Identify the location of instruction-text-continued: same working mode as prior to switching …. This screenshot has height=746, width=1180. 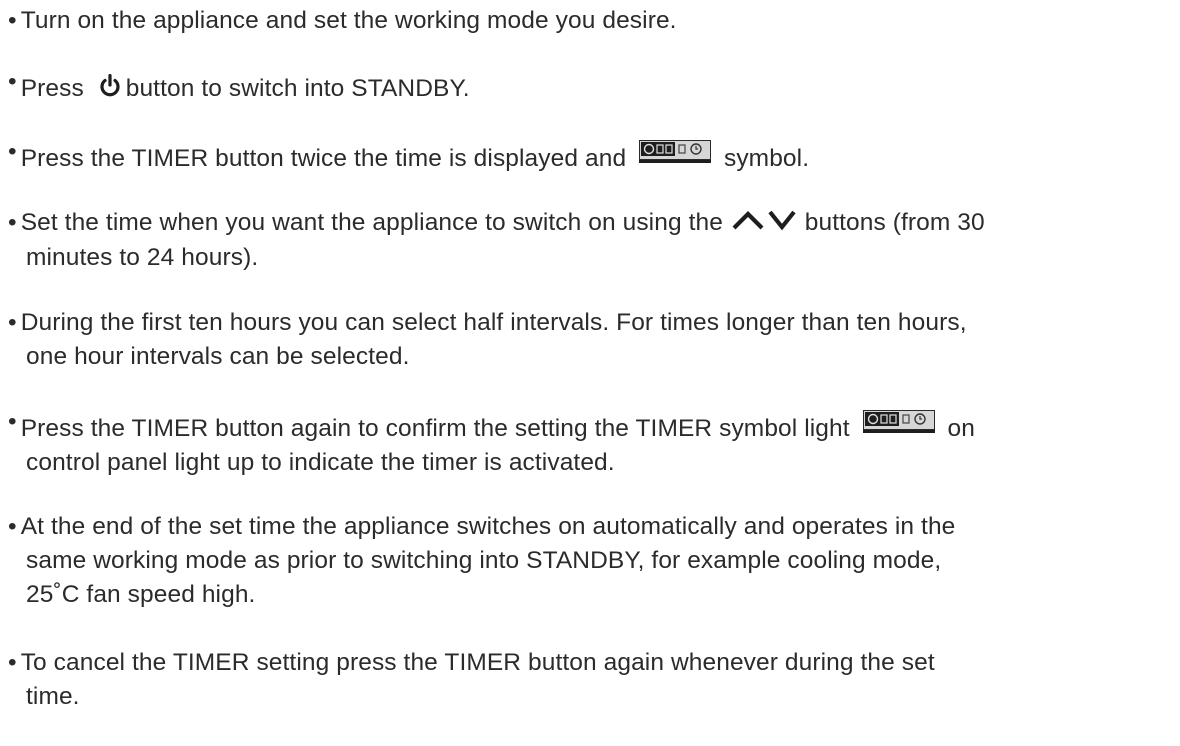
(484, 560).